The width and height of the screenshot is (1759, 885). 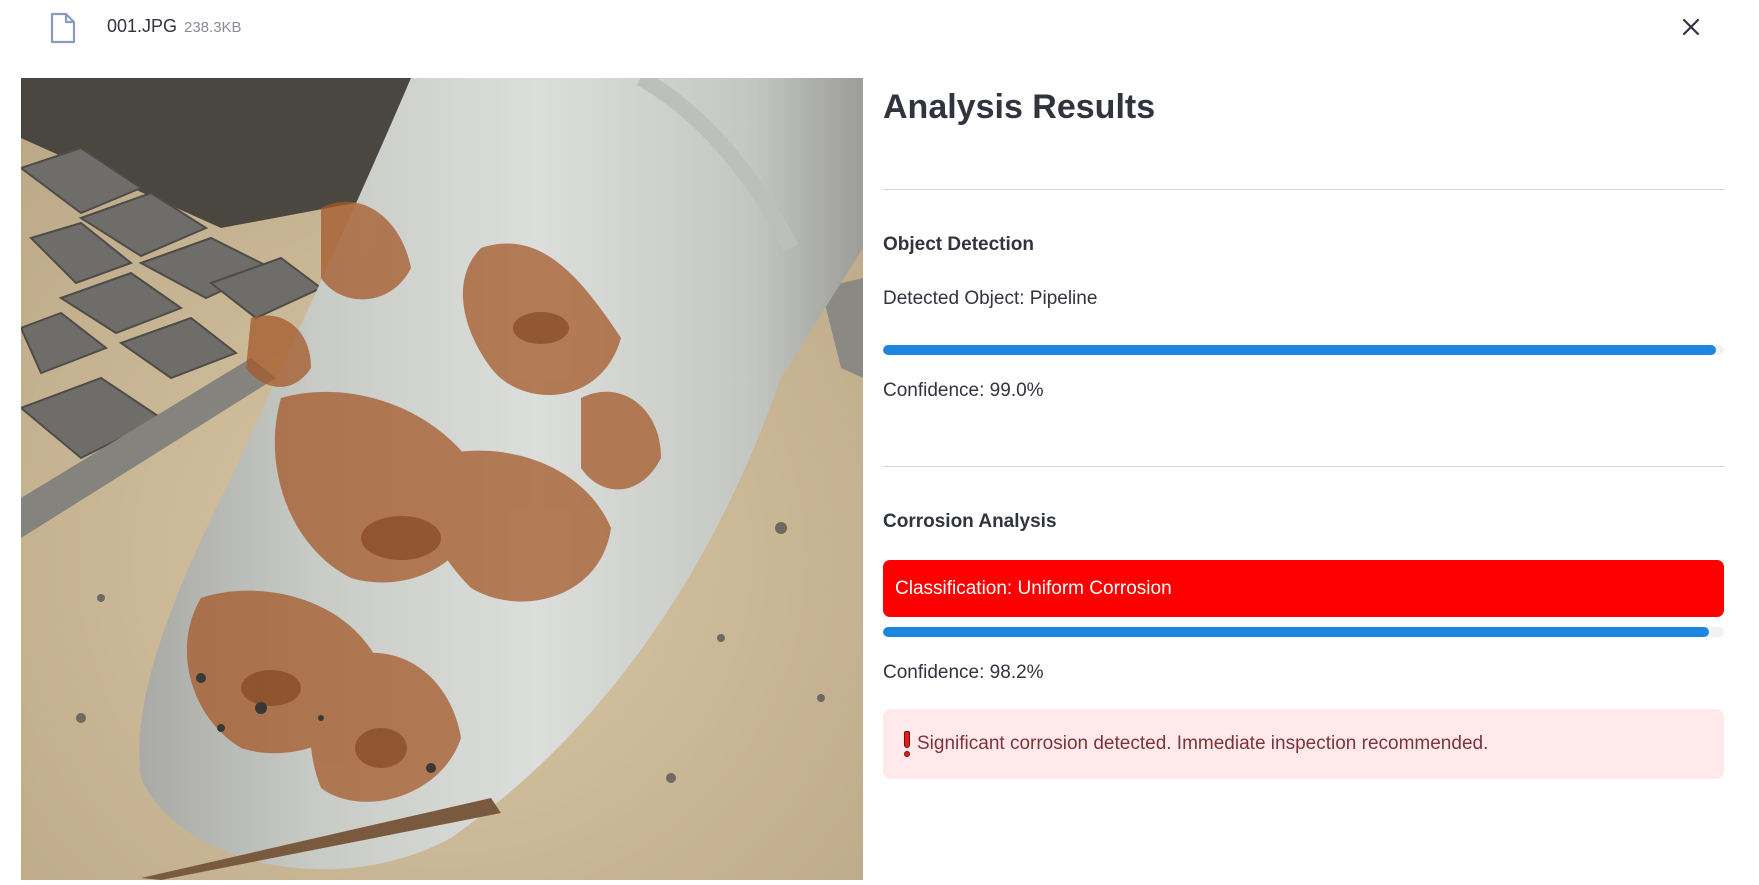 What do you see at coordinates (1019, 107) in the screenshot?
I see `results-title: Analysis Results` at bounding box center [1019, 107].